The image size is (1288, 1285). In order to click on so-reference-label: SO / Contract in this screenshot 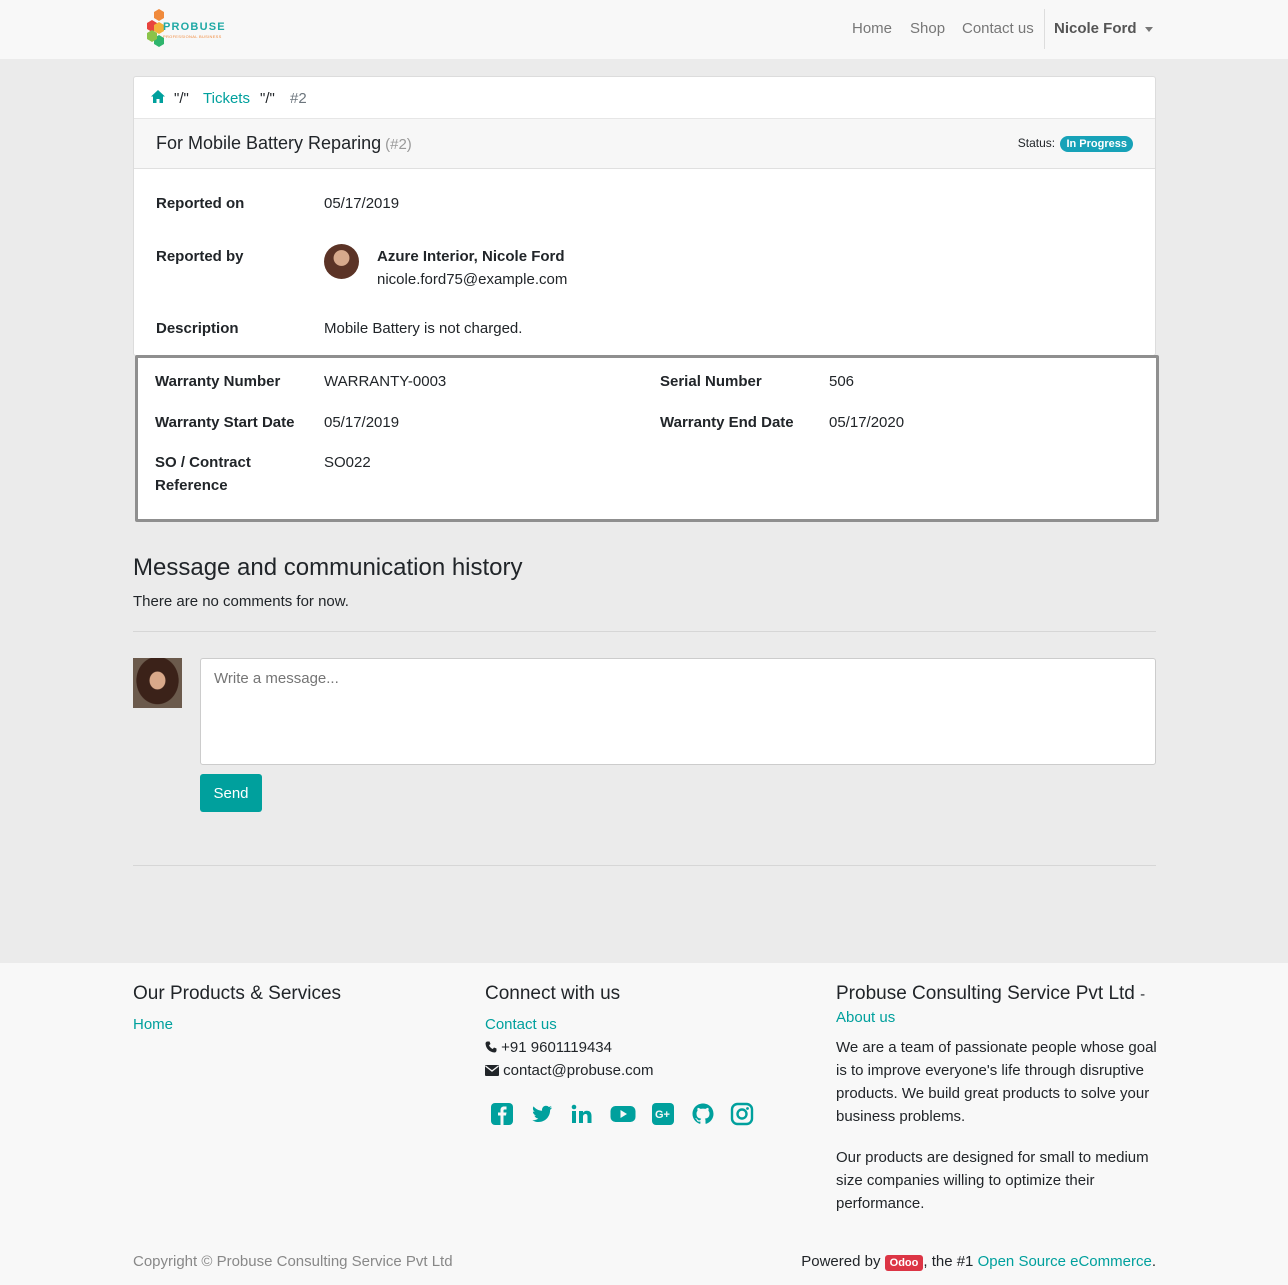, I will do `click(203, 462)`.